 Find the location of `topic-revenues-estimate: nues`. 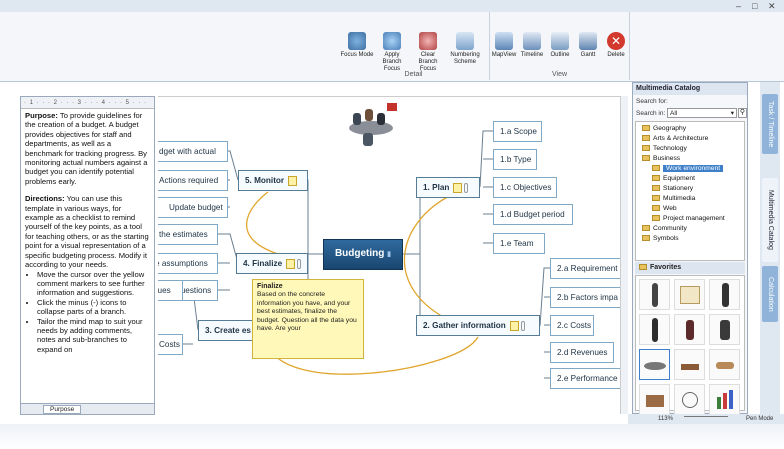

topic-revenues-estimate: nues is located at coordinates (170, 290).